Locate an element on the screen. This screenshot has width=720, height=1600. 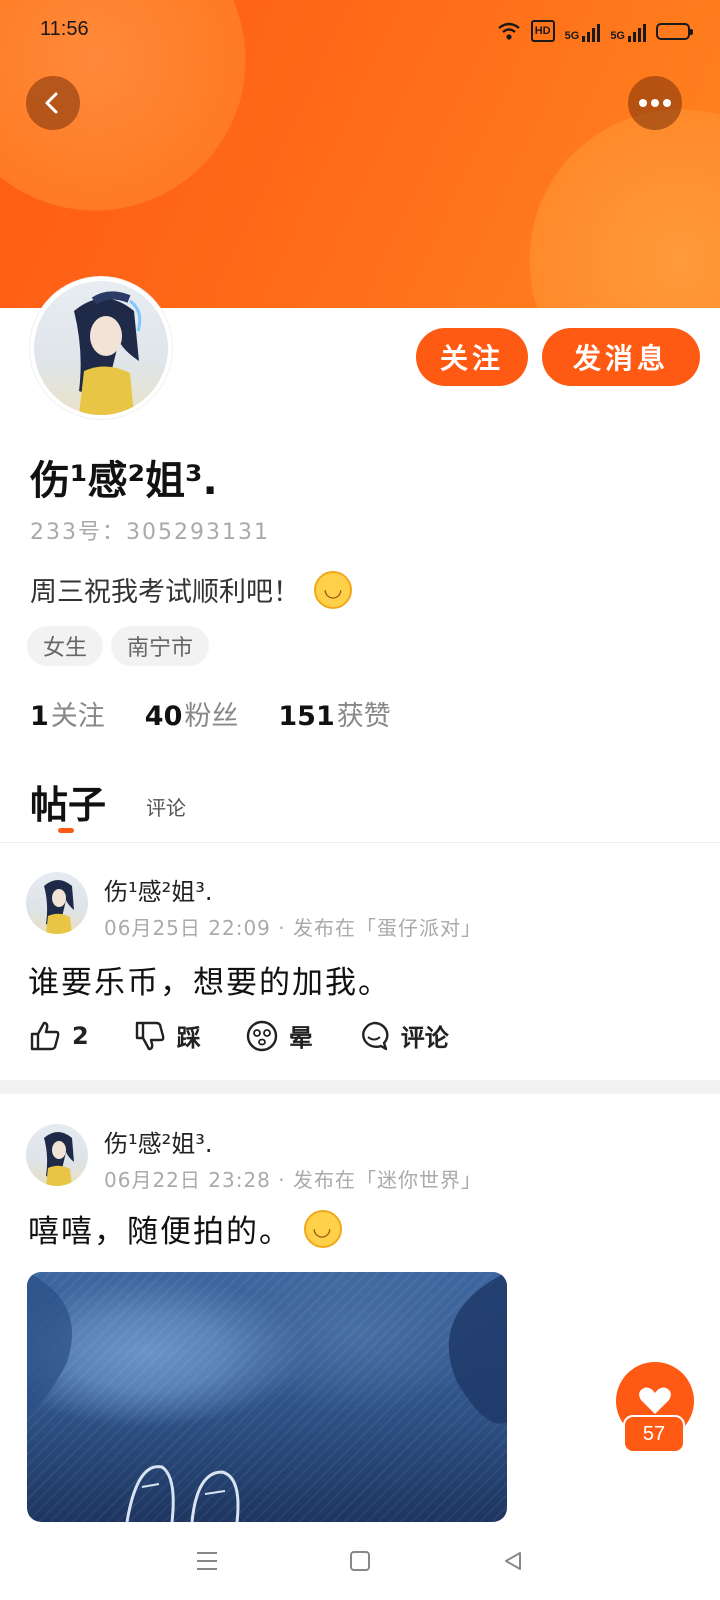
profile-avatar is located at coordinates (101, 348).